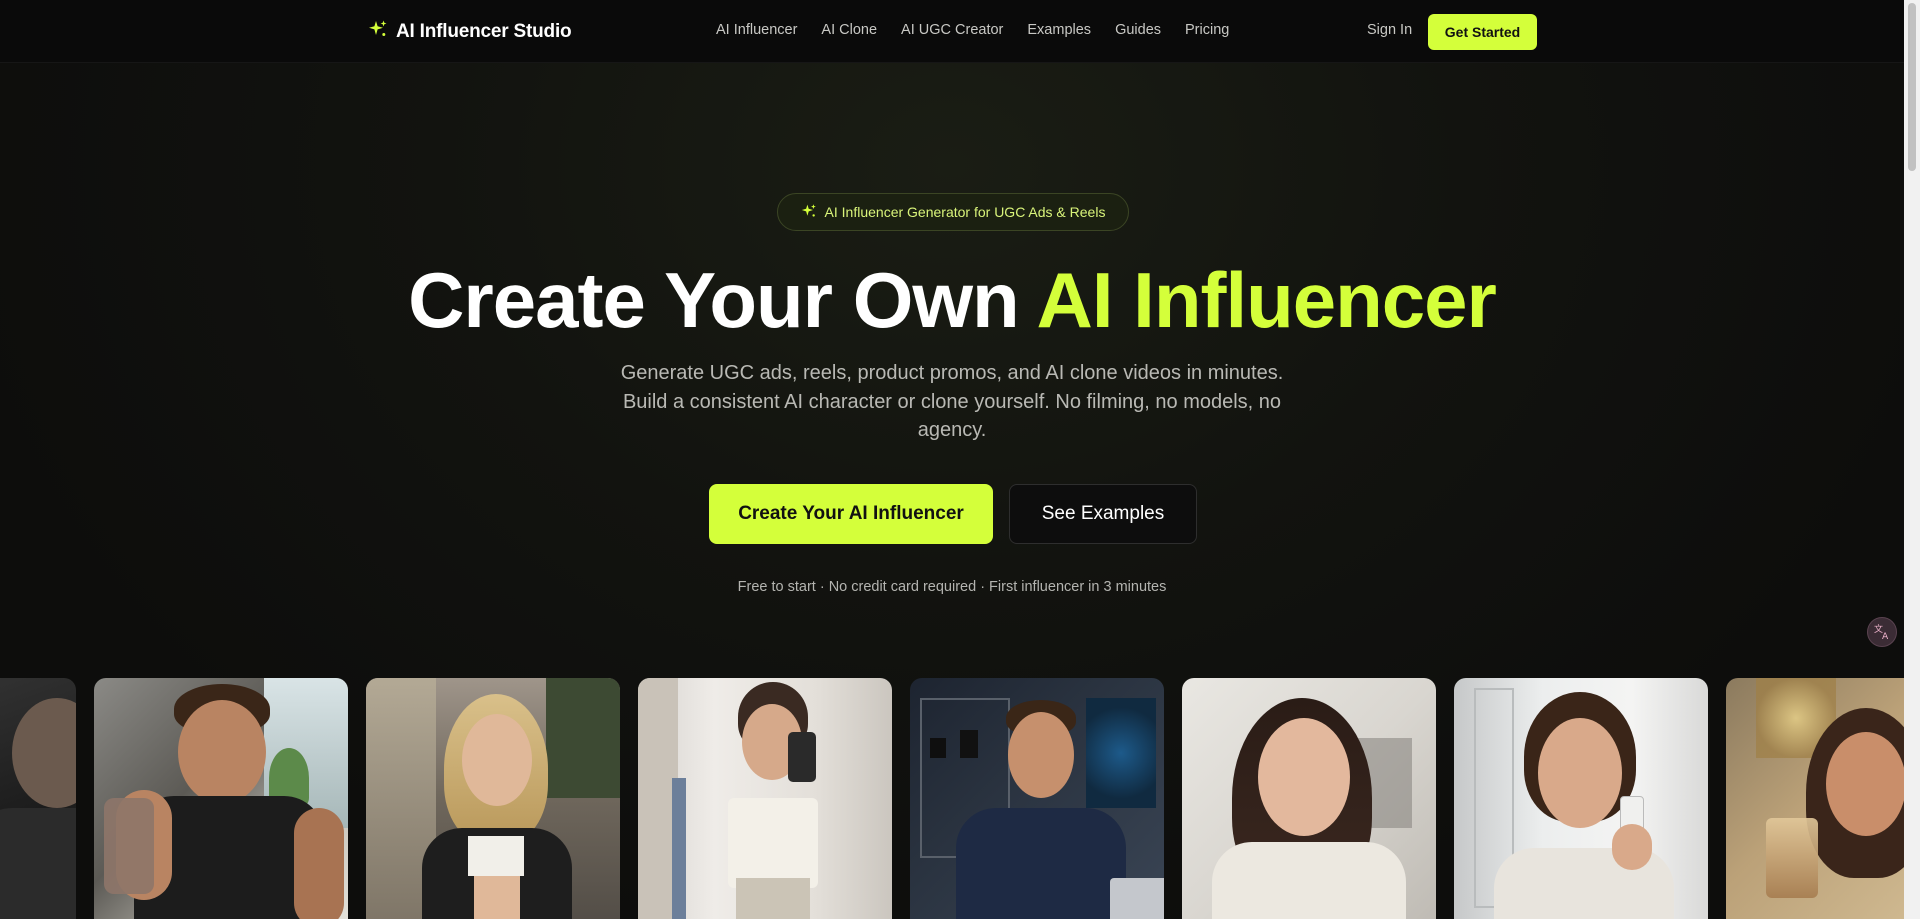 Image resolution: width=1920 pixels, height=919 pixels. I want to click on nav-link-guides: Guides, so click(1138, 30).